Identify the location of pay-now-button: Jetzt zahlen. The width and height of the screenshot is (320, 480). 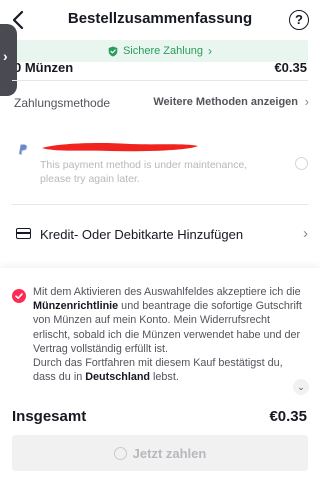
(160, 453).